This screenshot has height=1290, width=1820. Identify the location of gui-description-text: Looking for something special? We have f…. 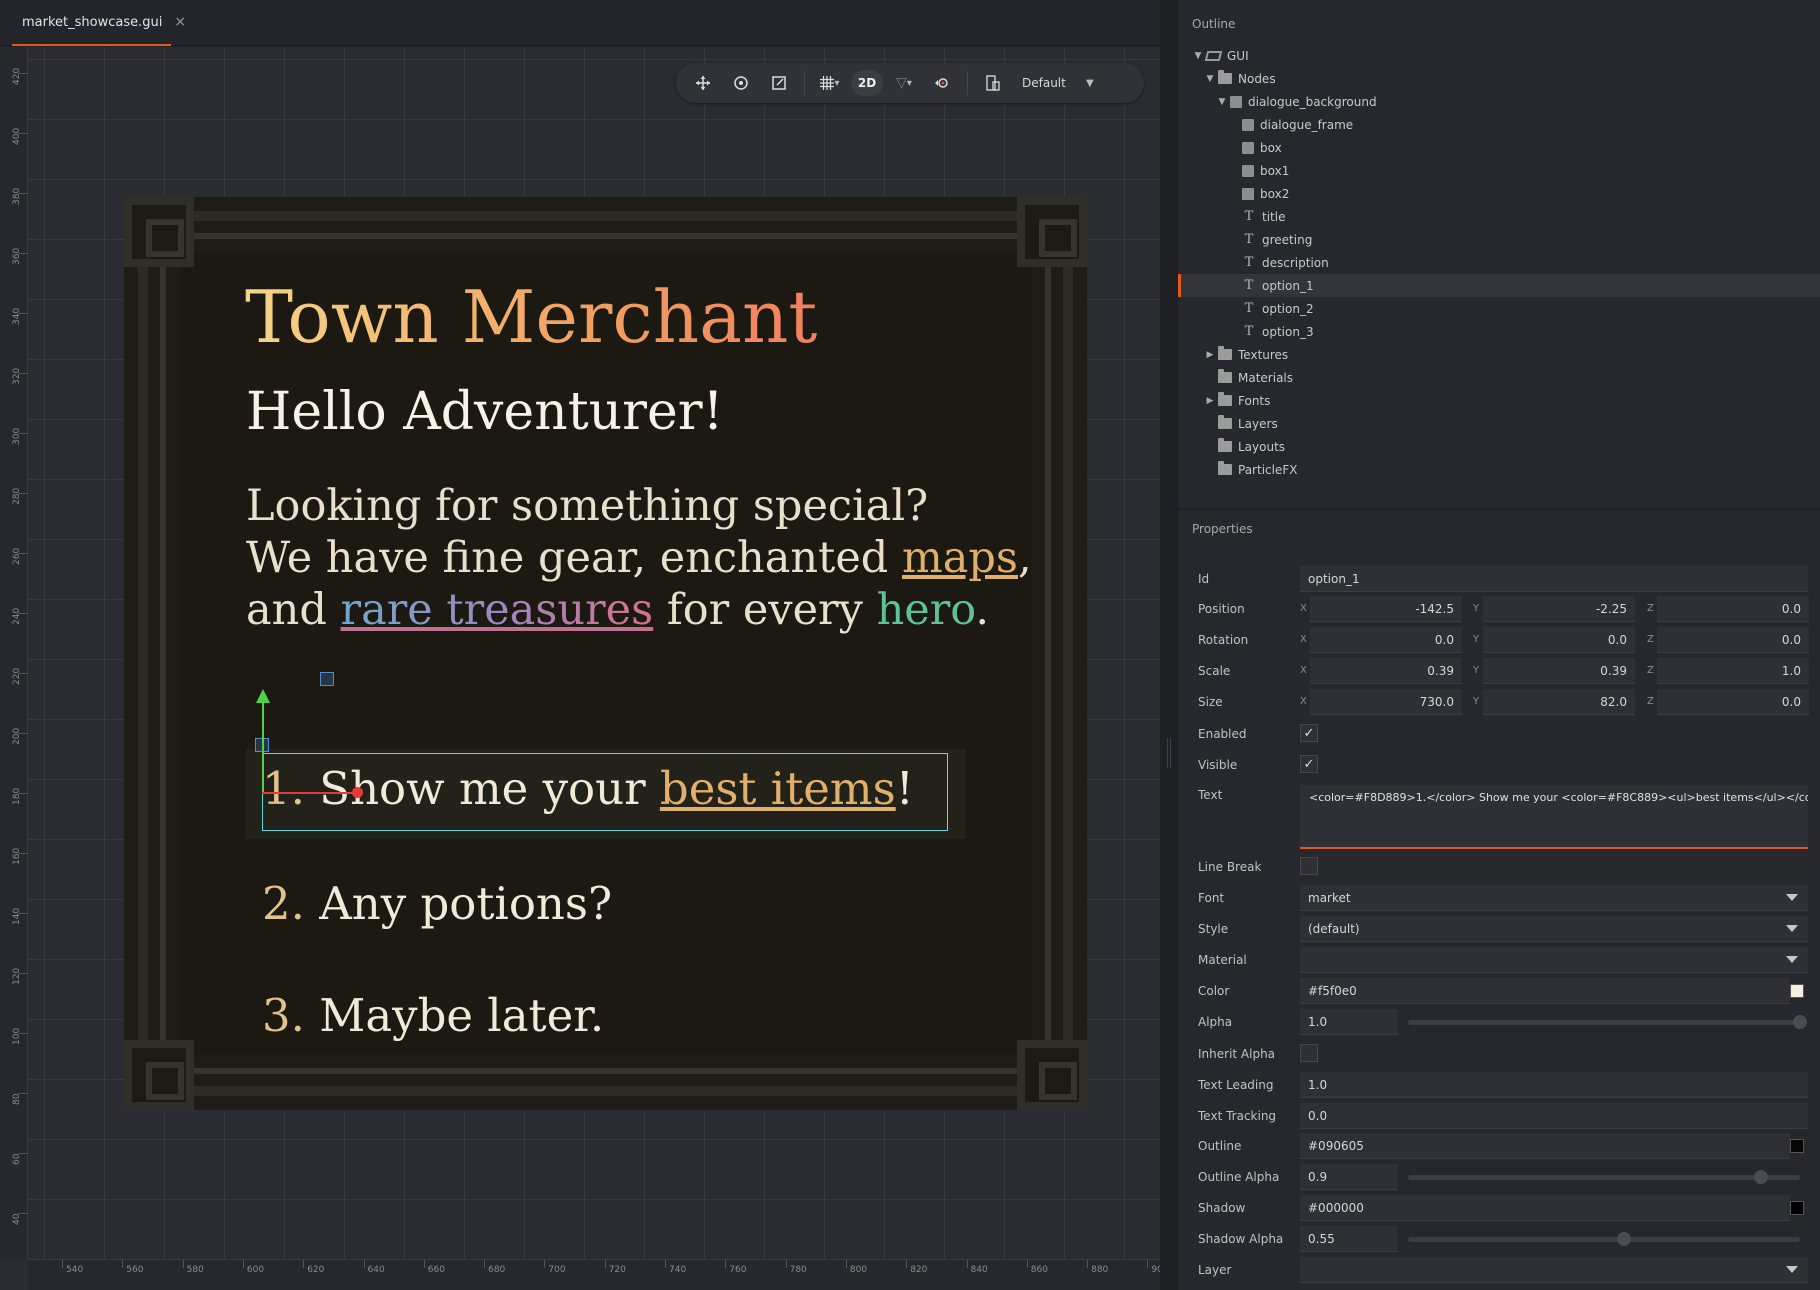
(639, 558).